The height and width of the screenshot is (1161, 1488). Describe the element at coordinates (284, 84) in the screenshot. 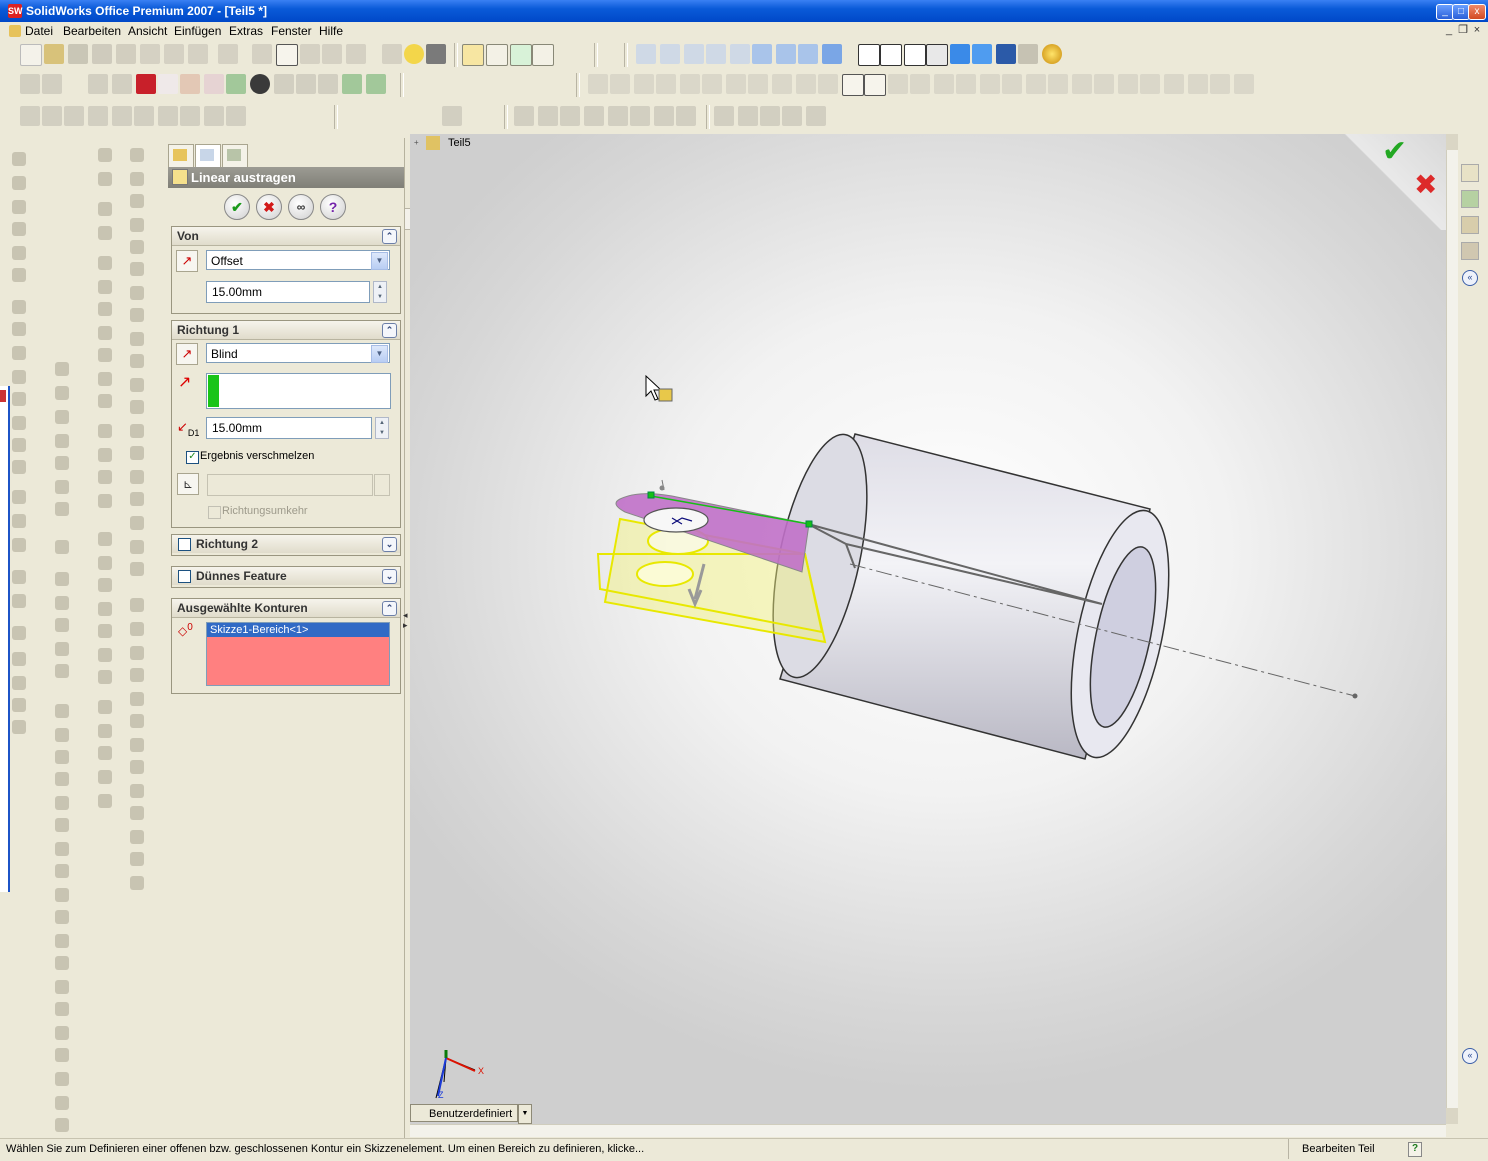

I see `animator-icon` at that location.